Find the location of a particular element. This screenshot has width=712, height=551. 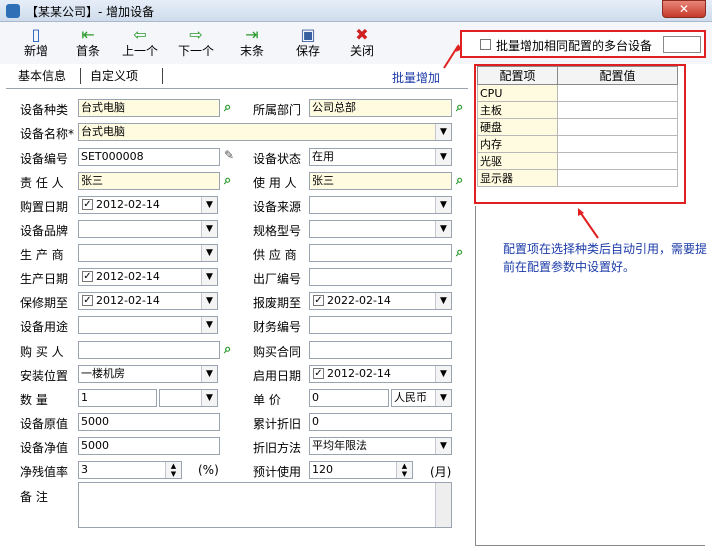

buyer-search-icon: ⌕ is located at coordinates (231, 350).